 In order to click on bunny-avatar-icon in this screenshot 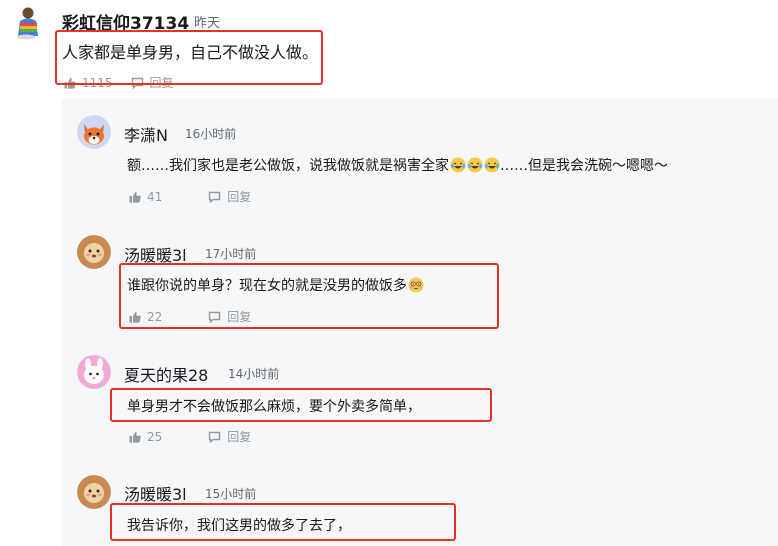, I will do `click(94, 372)`.